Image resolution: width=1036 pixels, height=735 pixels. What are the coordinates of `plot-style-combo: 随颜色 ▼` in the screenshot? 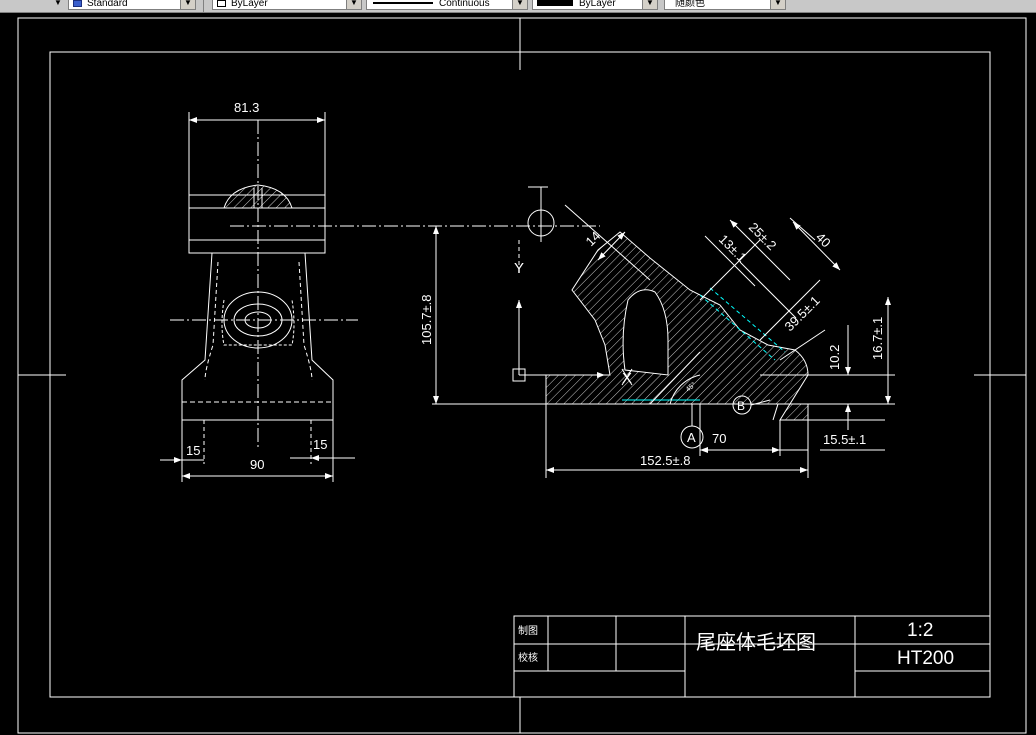 It's located at (725, 5).